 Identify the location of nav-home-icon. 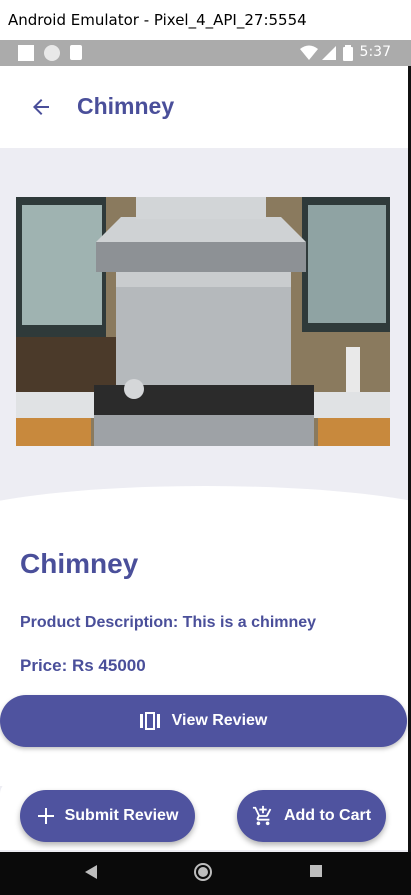
(203, 872).